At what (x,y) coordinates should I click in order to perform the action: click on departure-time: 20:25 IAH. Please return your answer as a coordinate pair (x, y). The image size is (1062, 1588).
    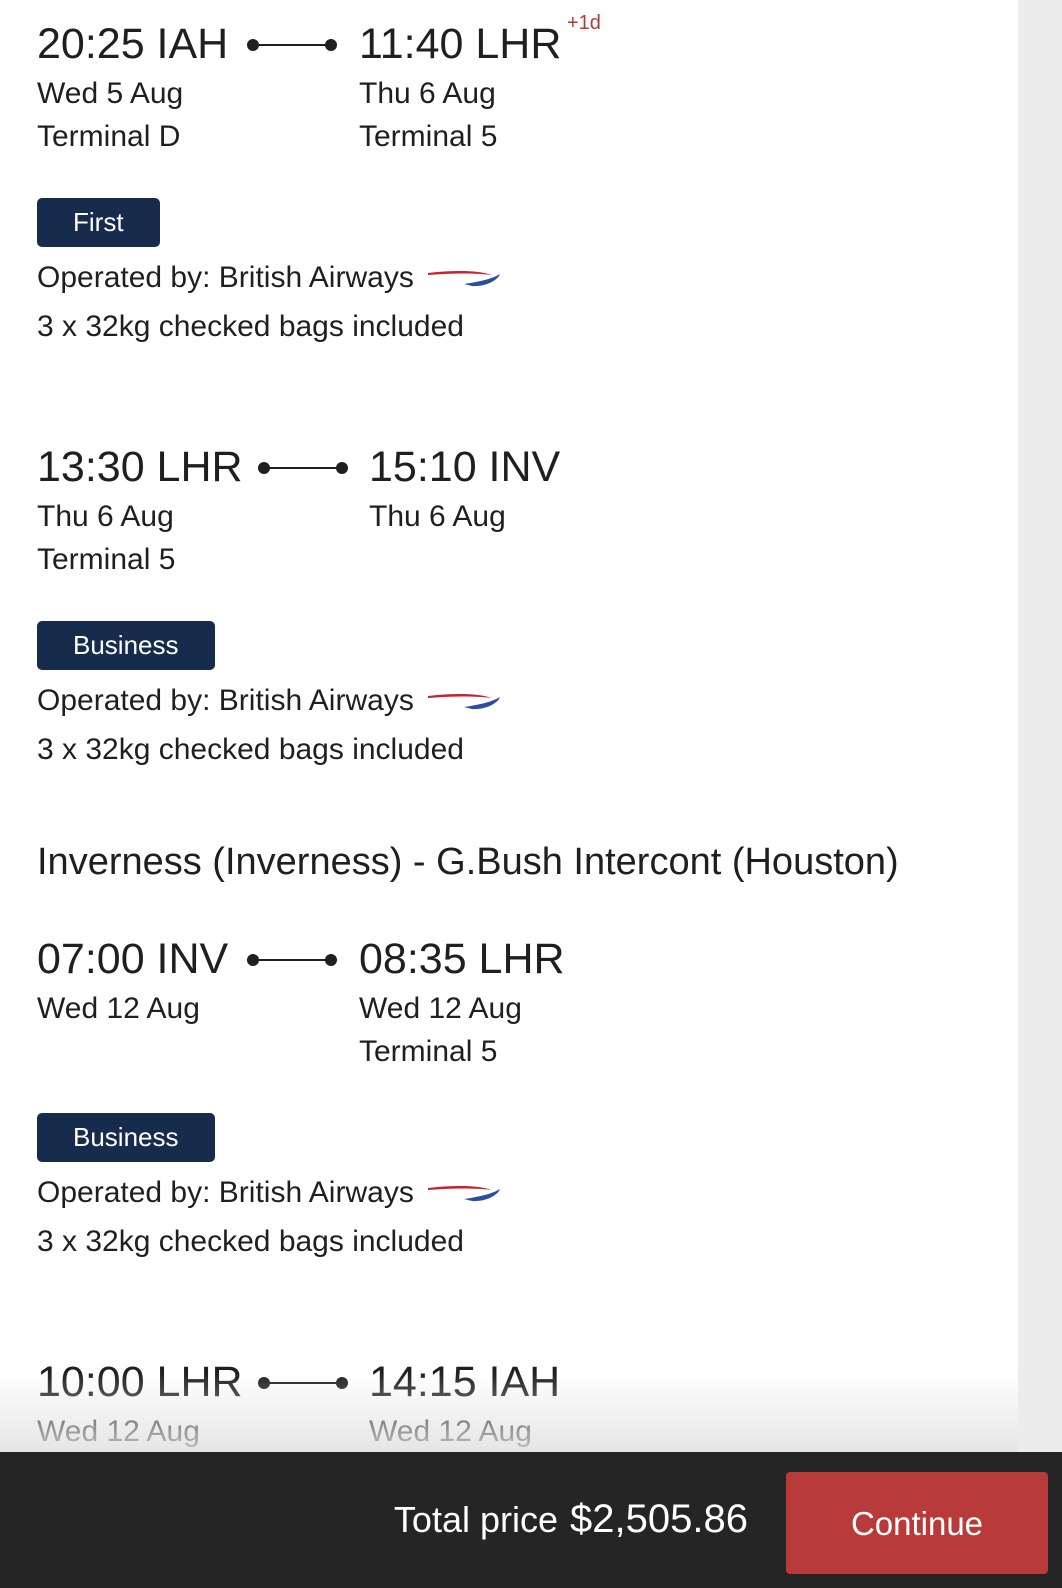
    Looking at the image, I should click on (133, 44).